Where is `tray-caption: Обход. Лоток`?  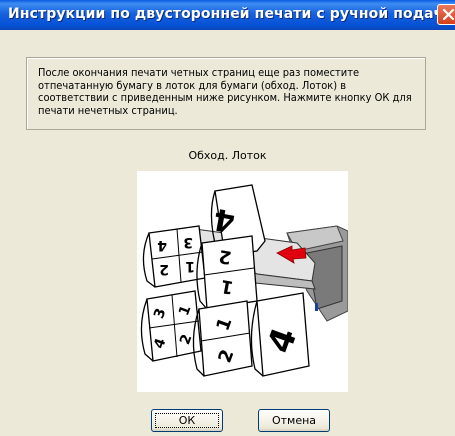 tray-caption: Обход. Лоток is located at coordinates (227, 155).